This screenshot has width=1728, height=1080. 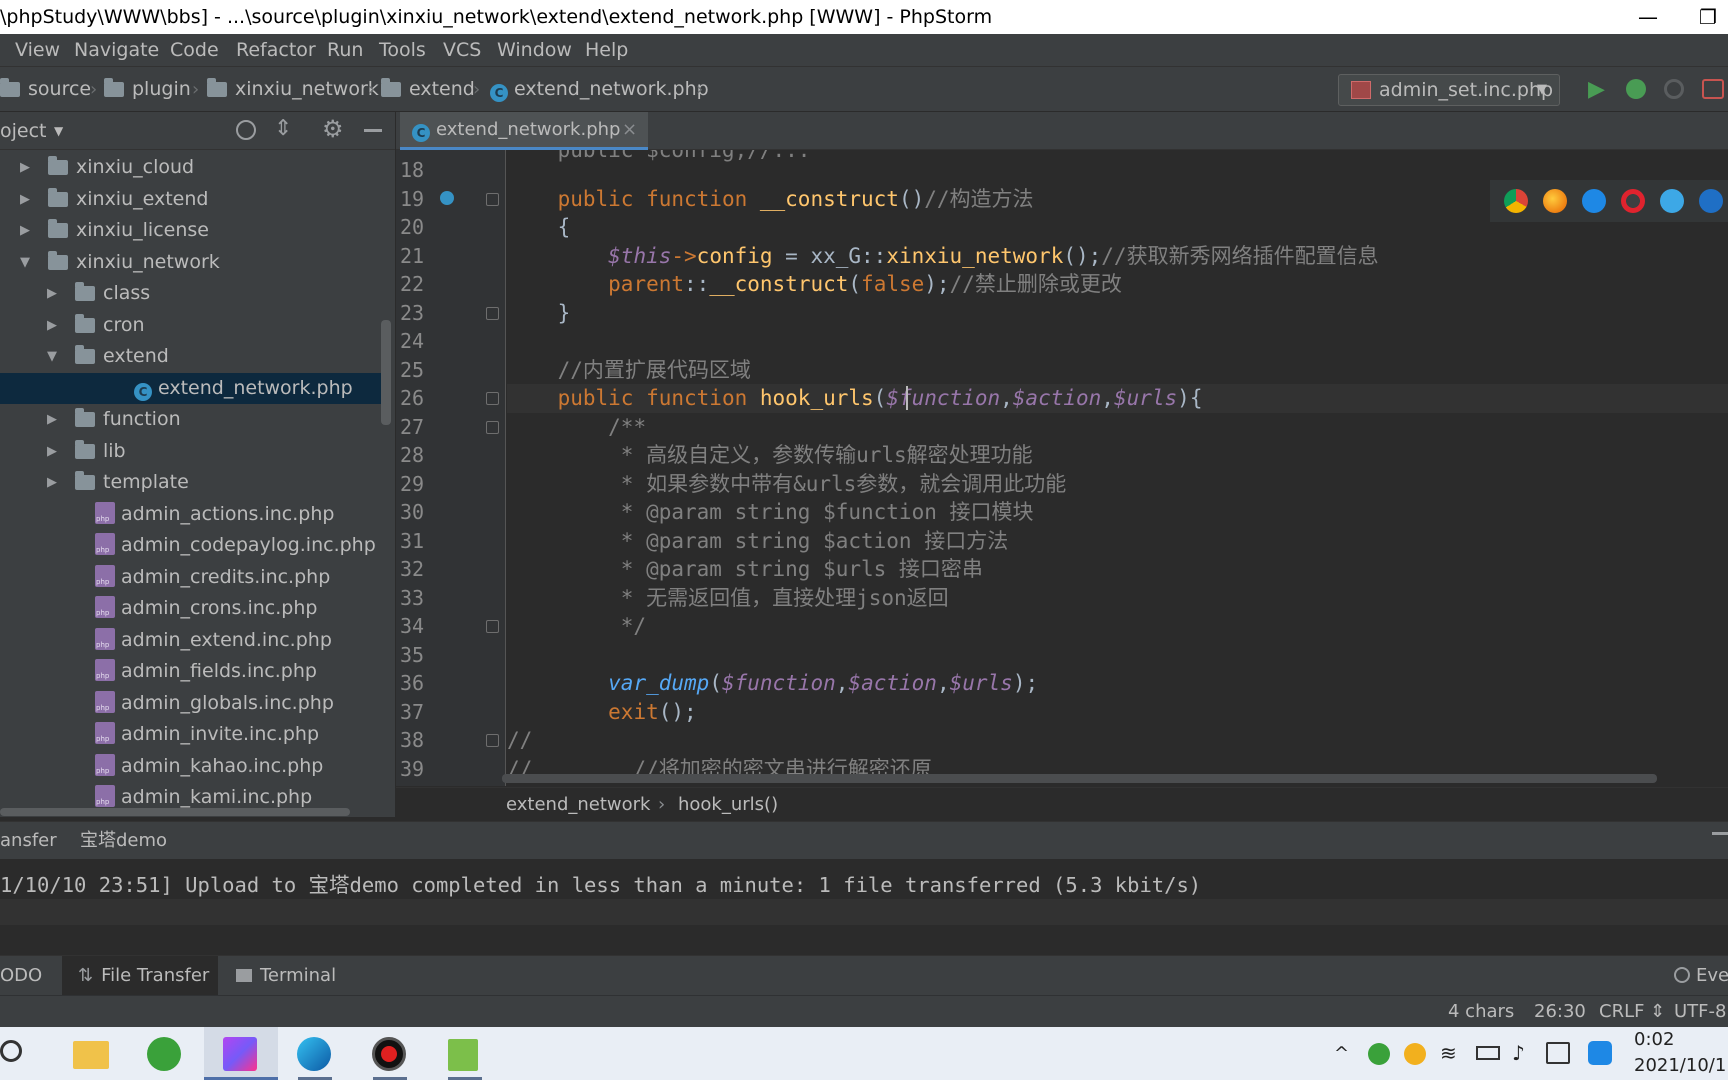 What do you see at coordinates (345, 50) in the screenshot?
I see `menu-run: Run` at bounding box center [345, 50].